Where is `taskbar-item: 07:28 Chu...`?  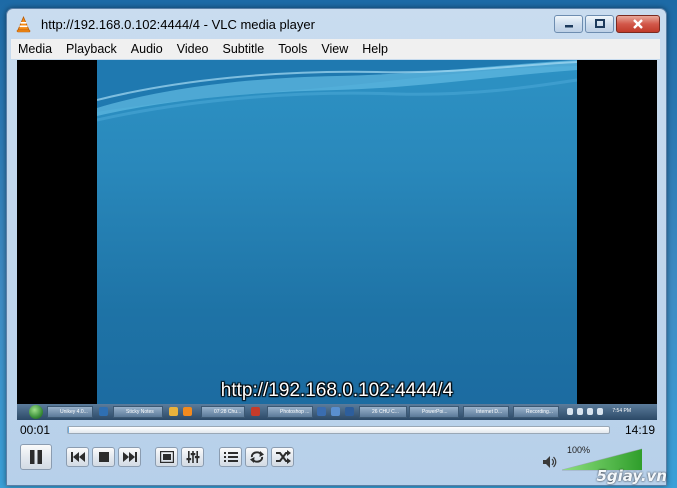 taskbar-item: 07:28 Chu... is located at coordinates (223, 412).